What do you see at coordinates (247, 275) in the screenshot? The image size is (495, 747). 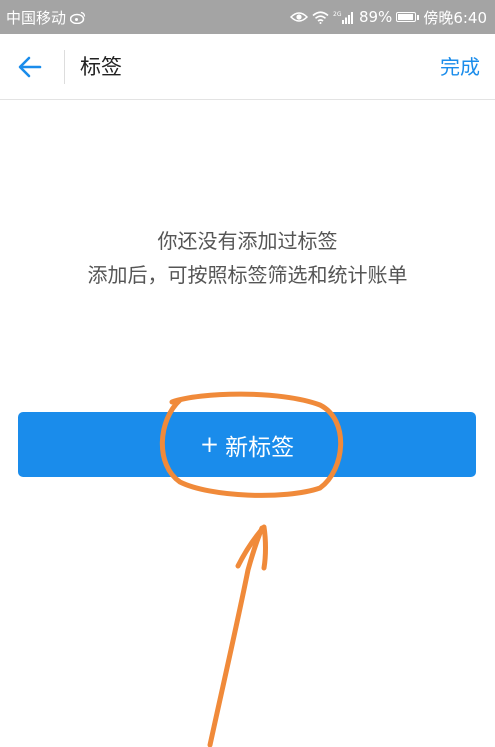 I see `empty-state-hint: 添加后，可按照标签筛选和统计账单` at bounding box center [247, 275].